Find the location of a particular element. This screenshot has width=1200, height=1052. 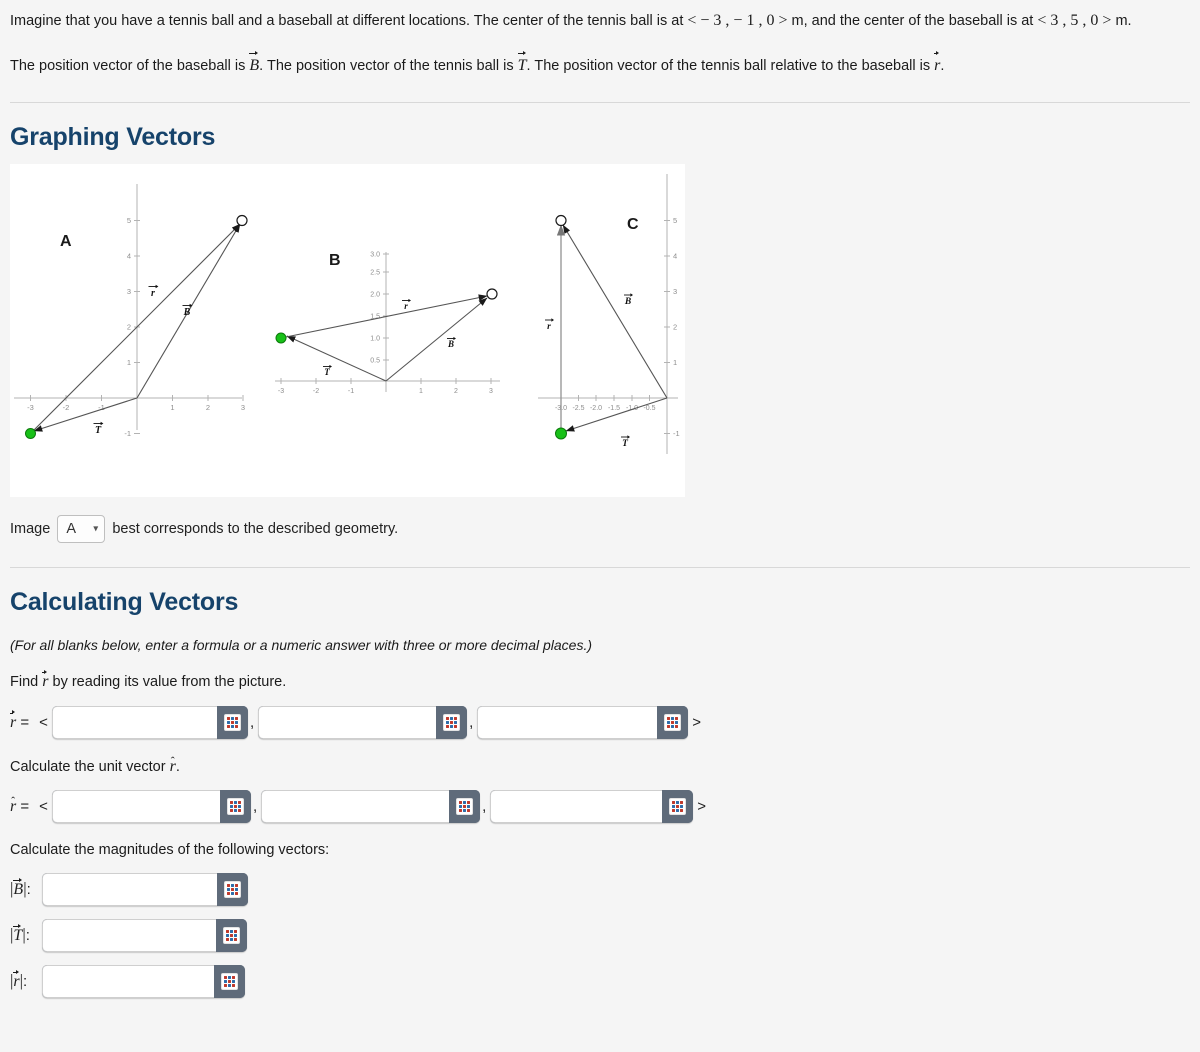

magnitude-B-input is located at coordinates (129, 889).